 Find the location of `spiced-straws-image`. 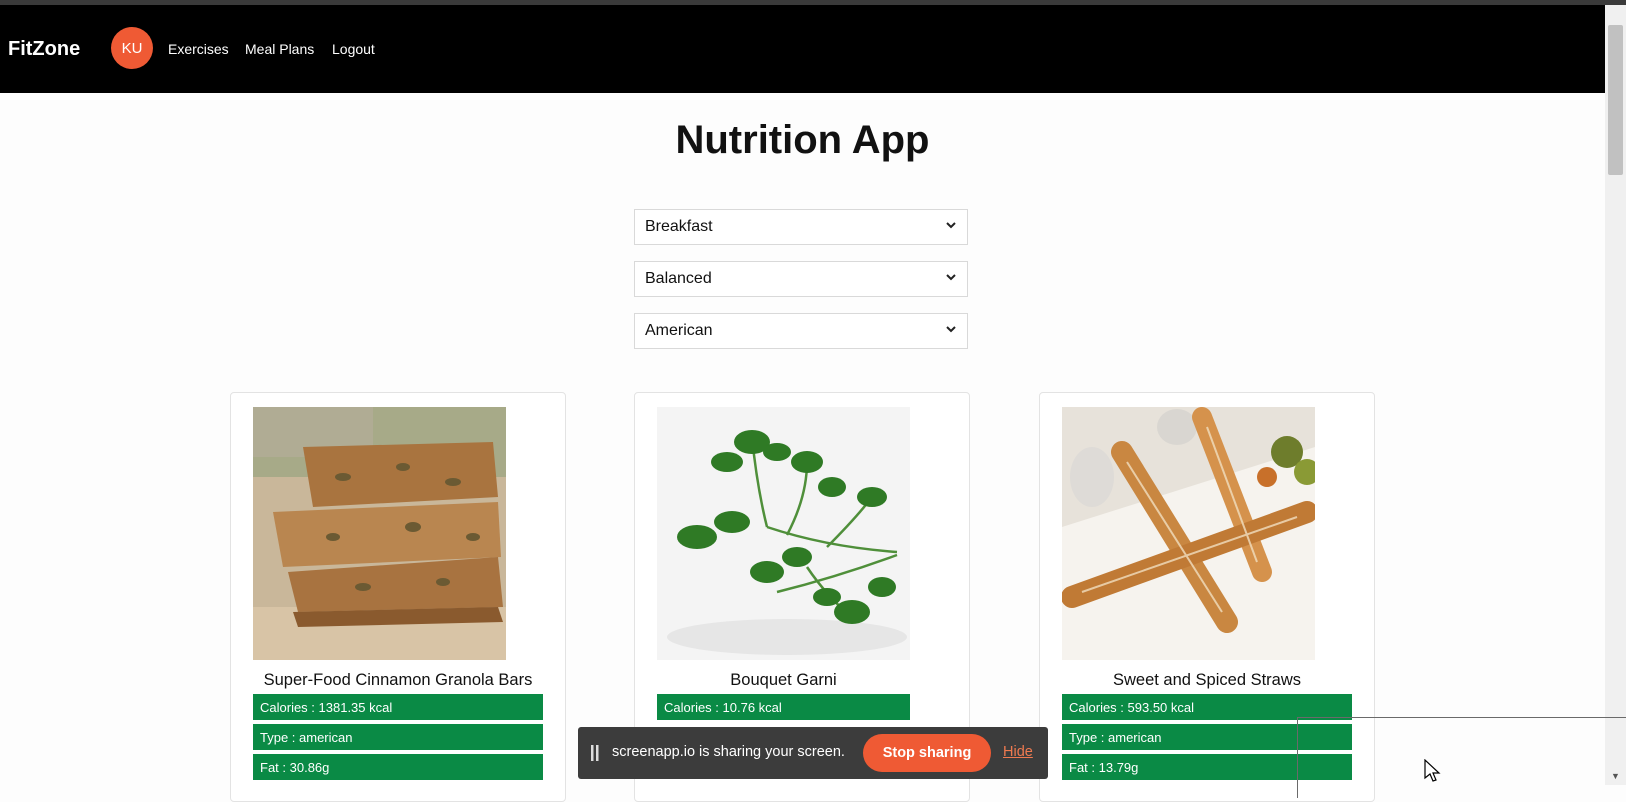

spiced-straws-image is located at coordinates (1188, 533).